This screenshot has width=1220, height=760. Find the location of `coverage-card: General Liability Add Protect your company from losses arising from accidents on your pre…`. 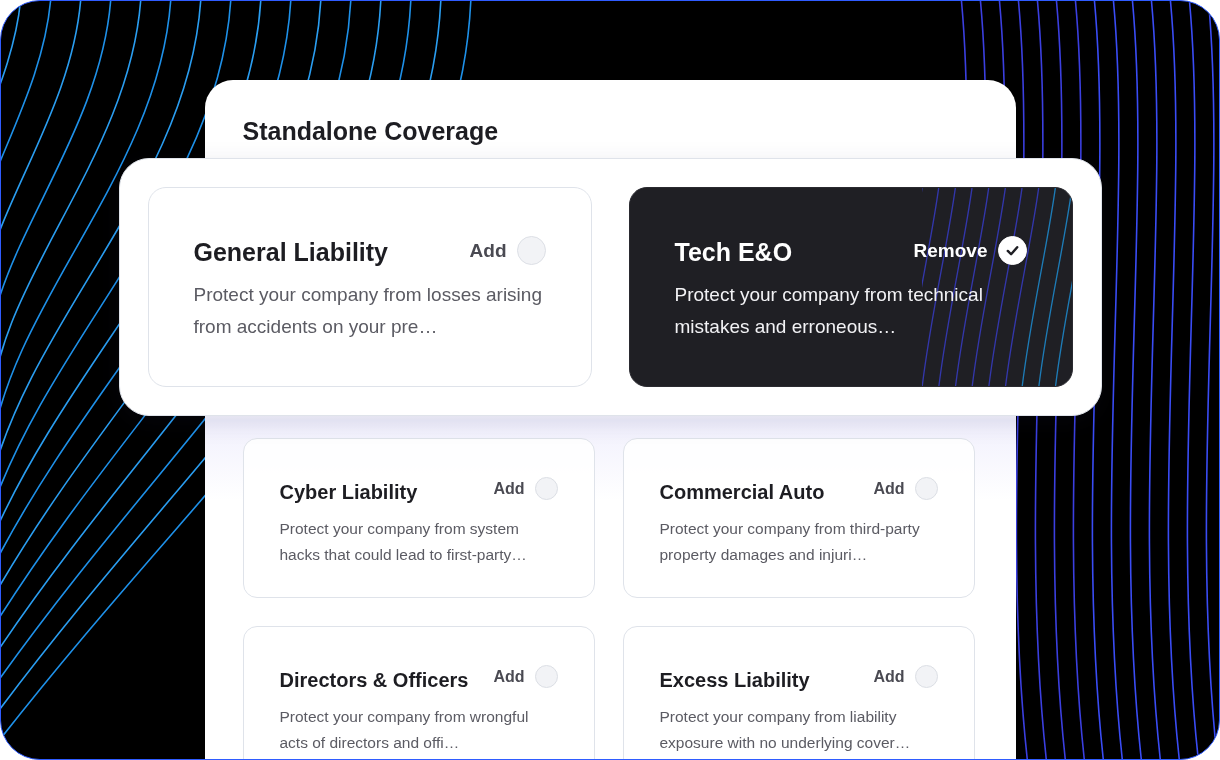

coverage-card: General Liability Add Protect your company from losses arising from accidents on your pre… is located at coordinates (369, 287).